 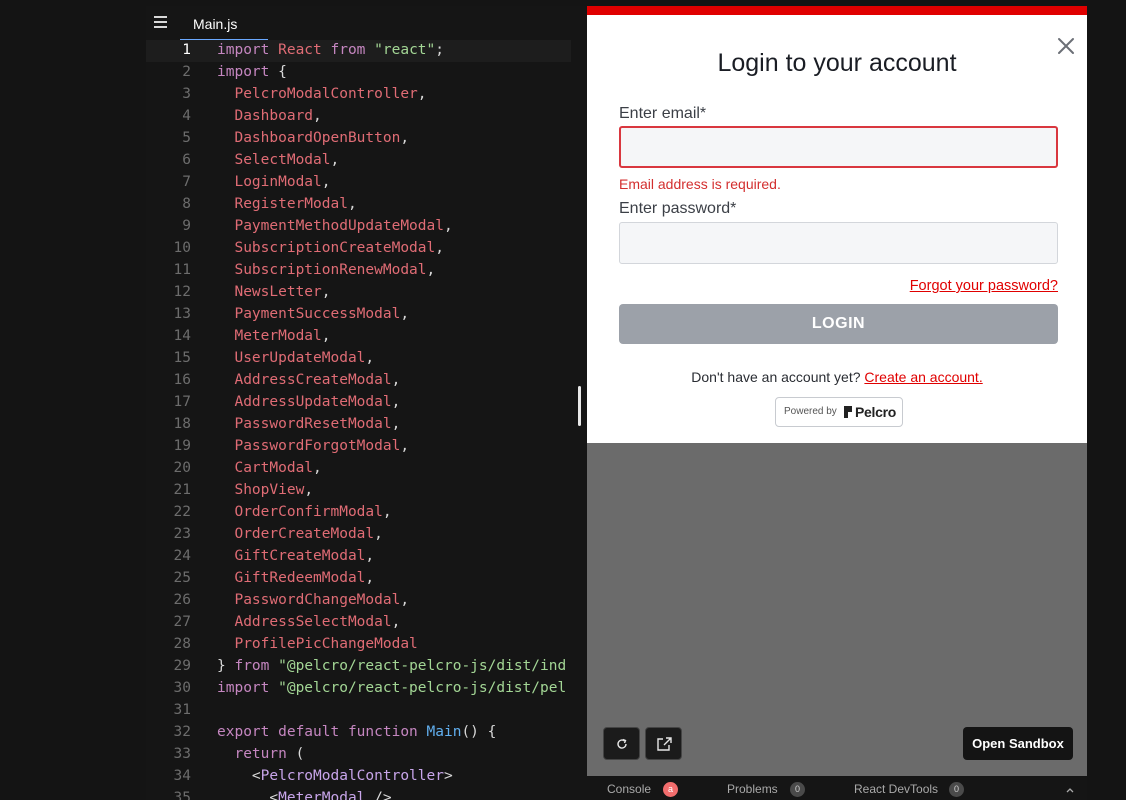 I want to click on editor-tabbar: Main.js, so click(x=358, y=23).